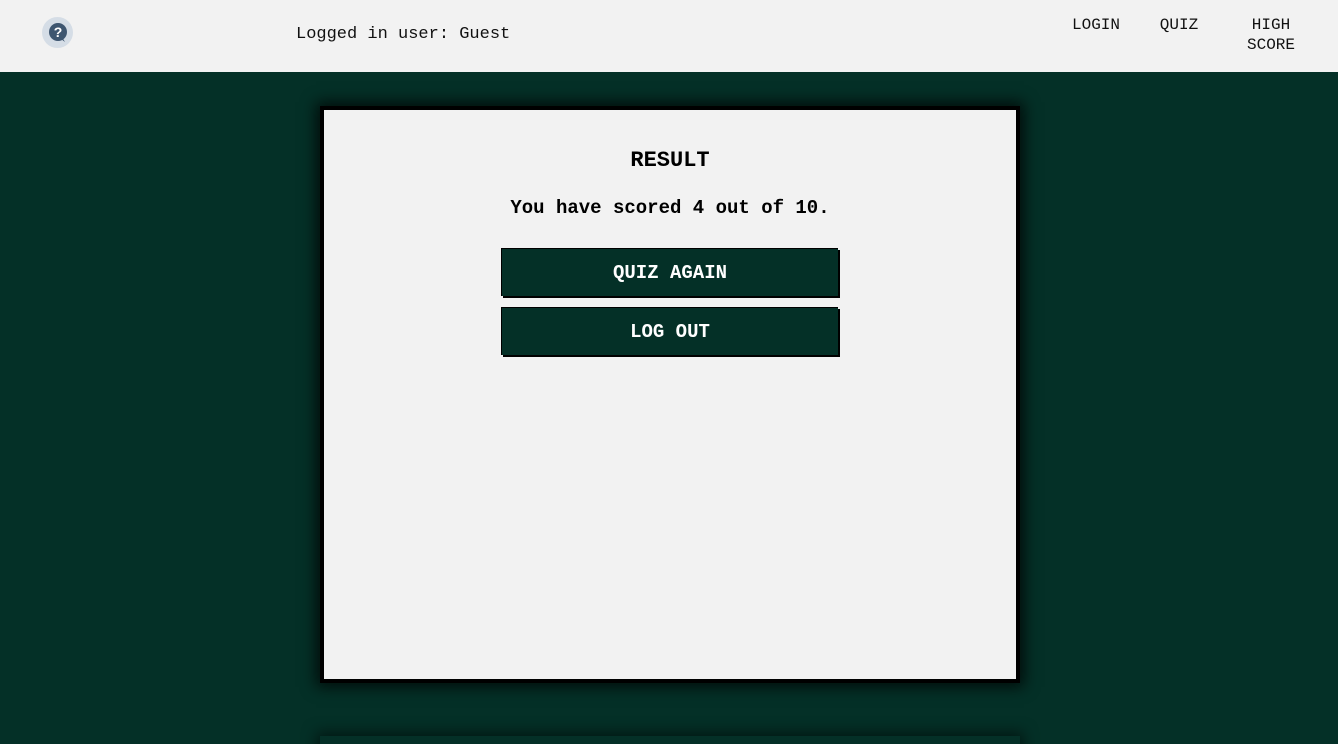 The image size is (1338, 744). What do you see at coordinates (1271, 35) in the screenshot?
I see `nav-high-score-link: HIGH SCORE` at bounding box center [1271, 35].